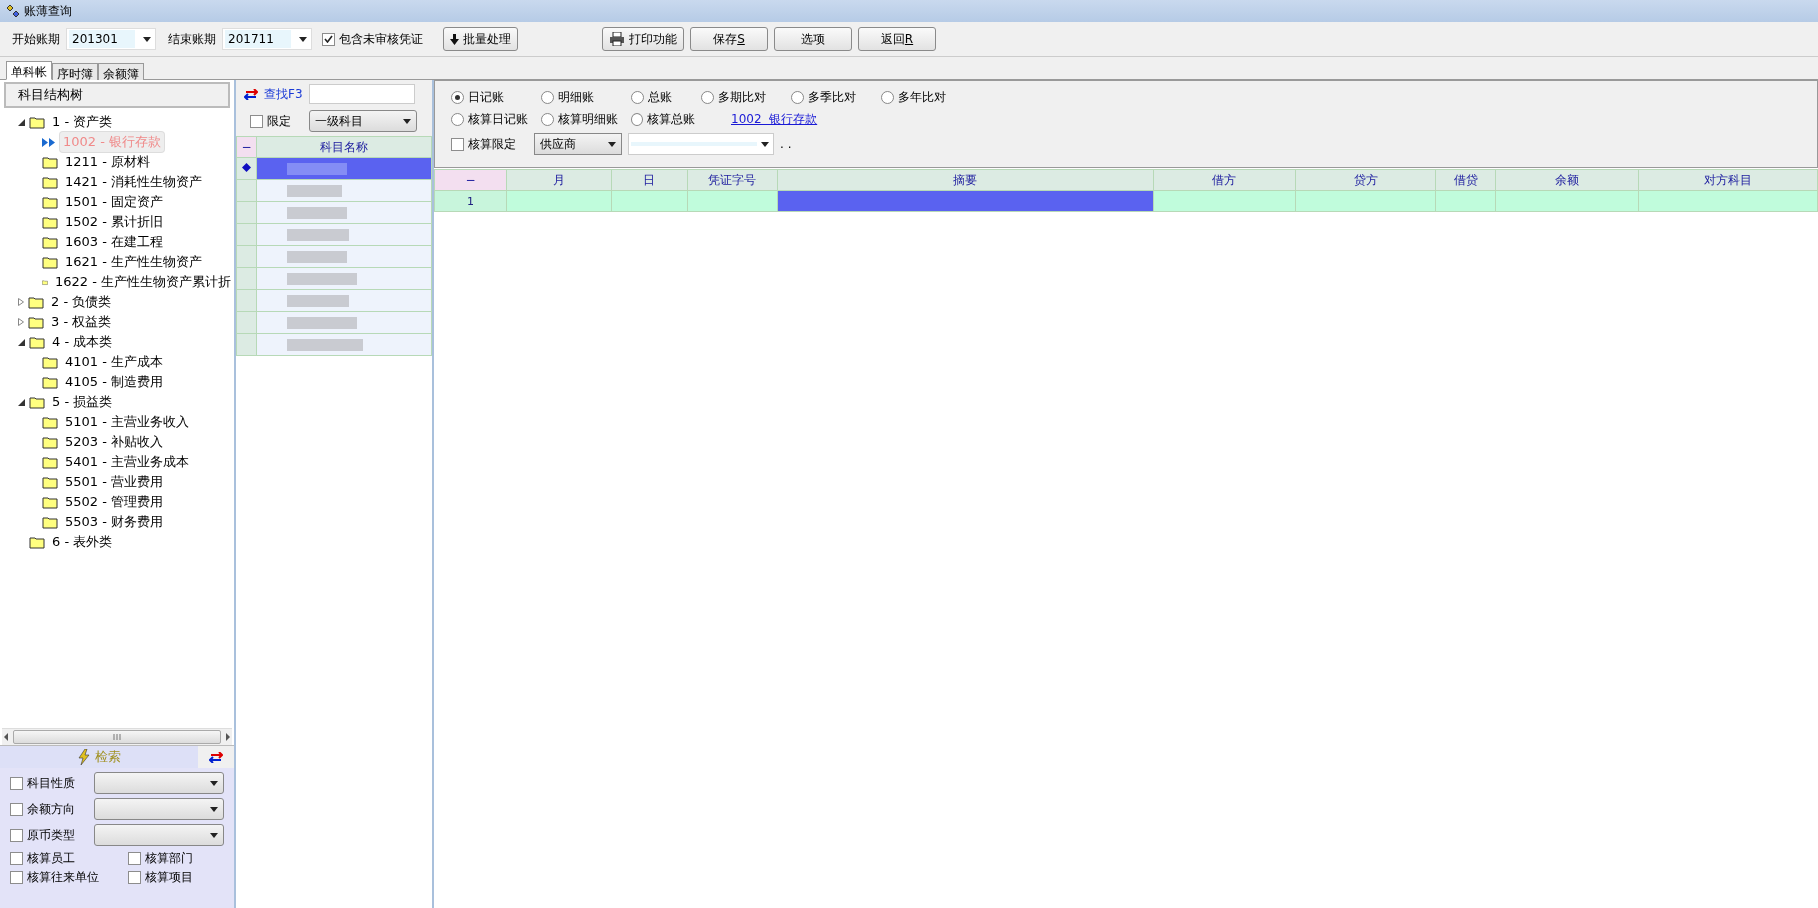 Image resolution: width=1818 pixels, height=908 pixels. Describe the element at coordinates (663, 119) in the screenshot. I see `radio-option: 核算总账` at that location.